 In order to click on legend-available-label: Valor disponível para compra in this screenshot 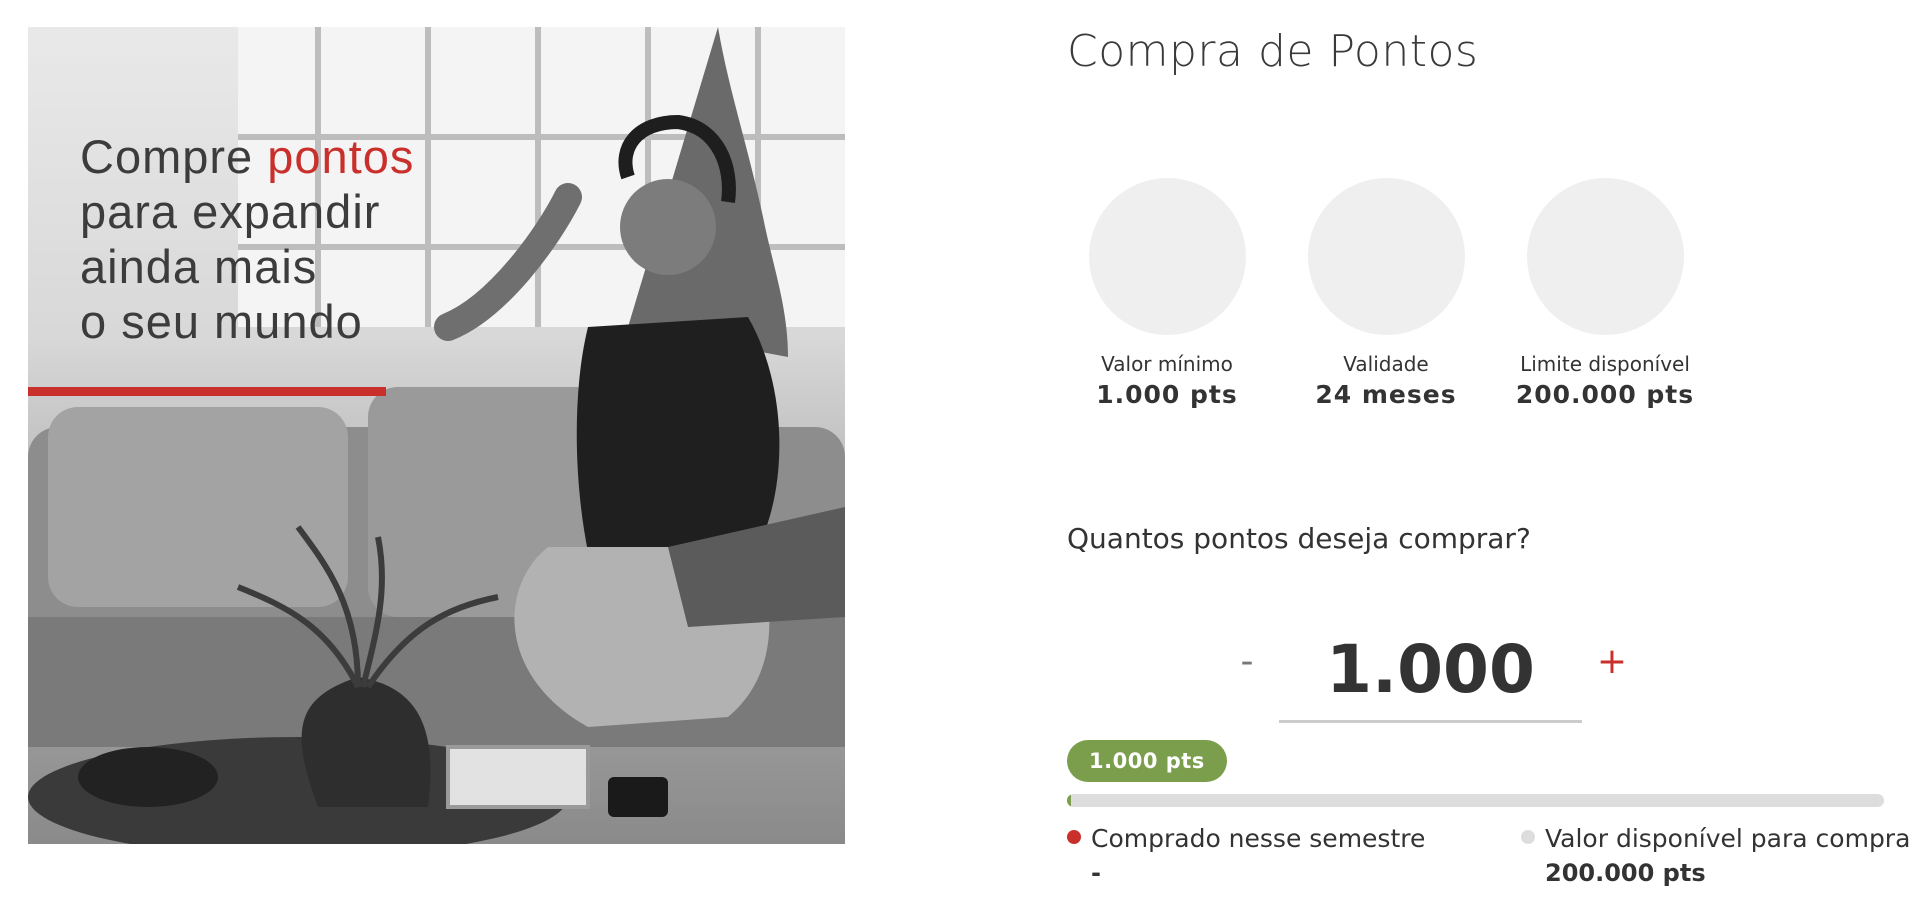, I will do `click(1728, 838)`.